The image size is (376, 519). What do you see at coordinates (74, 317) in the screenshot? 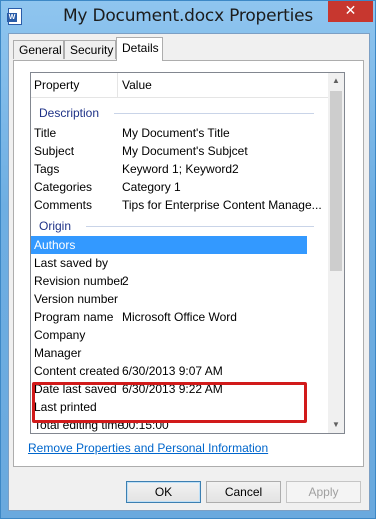
I see `property-name: Program name` at bounding box center [74, 317].